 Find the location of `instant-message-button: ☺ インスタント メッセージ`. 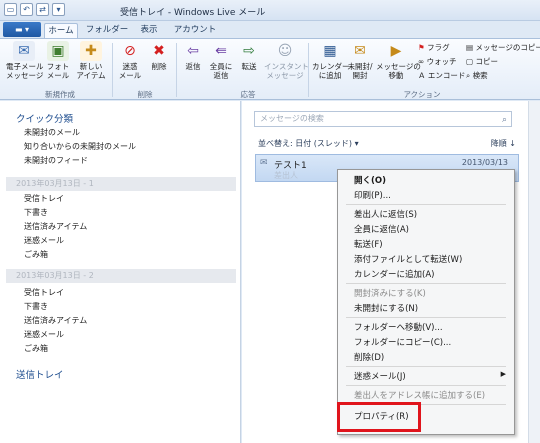

instant-message-button: ☺ インスタント メッセージ is located at coordinates (286, 60).